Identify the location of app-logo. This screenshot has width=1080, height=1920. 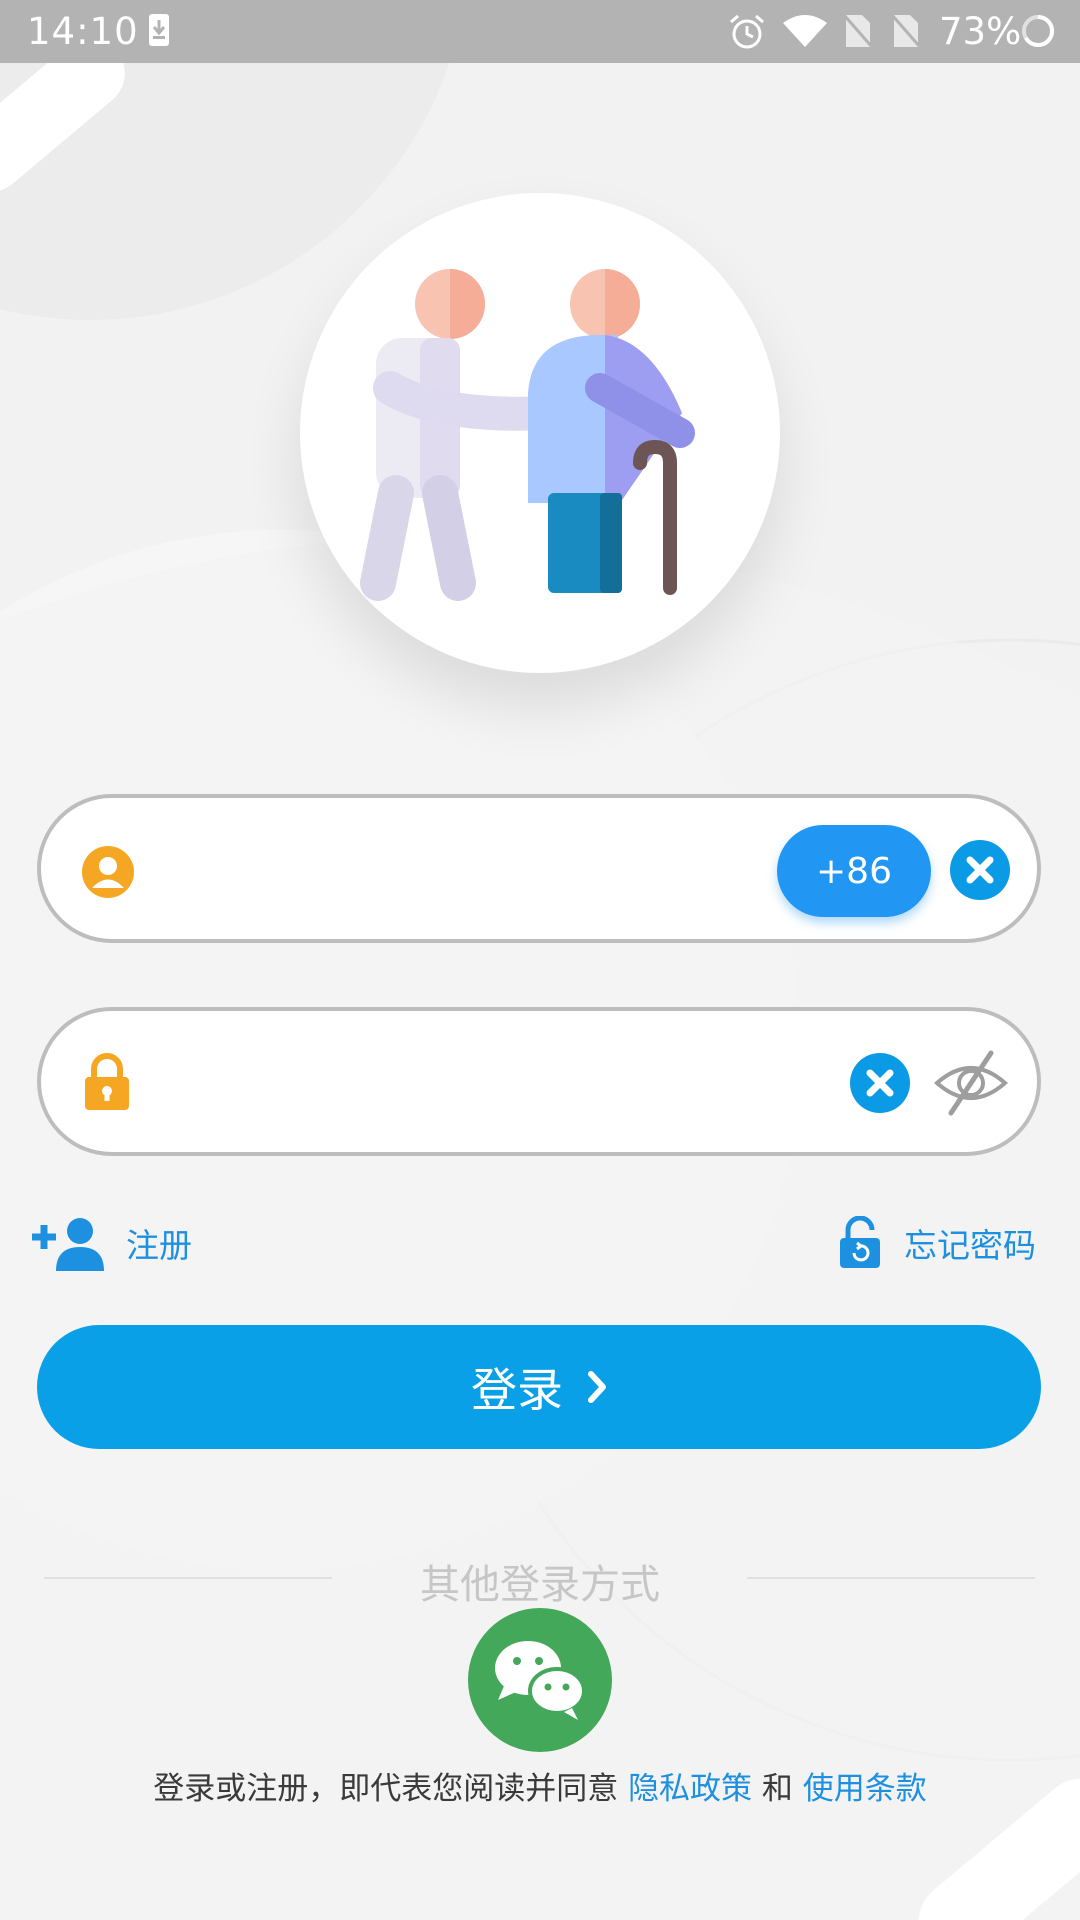
(540, 433).